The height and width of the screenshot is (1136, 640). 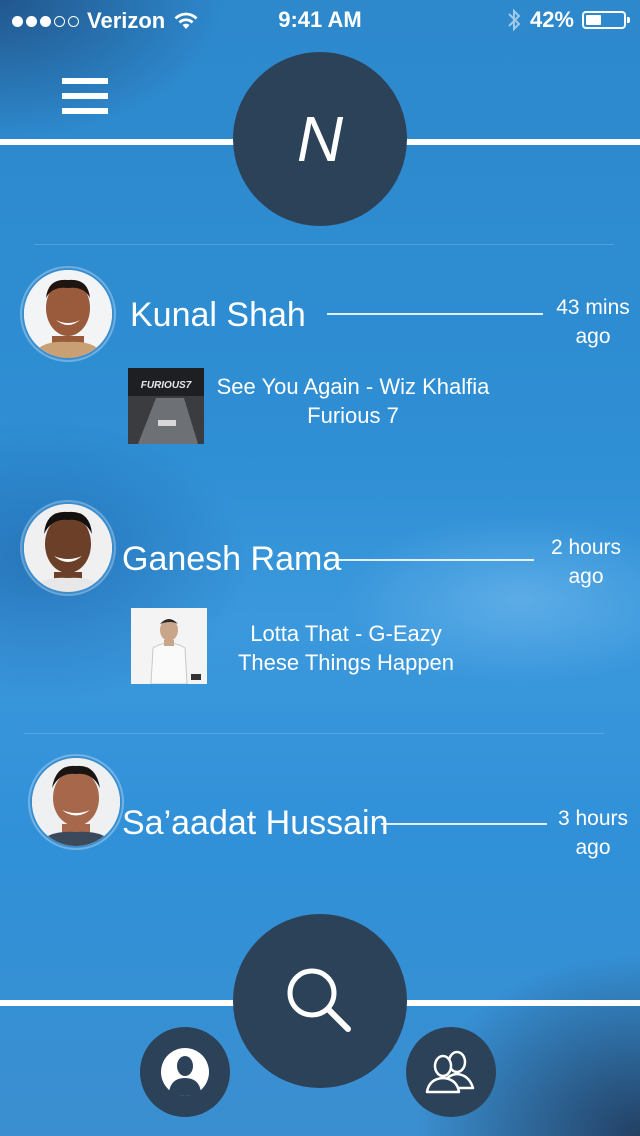 I want to click on app-logo: N, so click(x=320, y=139).